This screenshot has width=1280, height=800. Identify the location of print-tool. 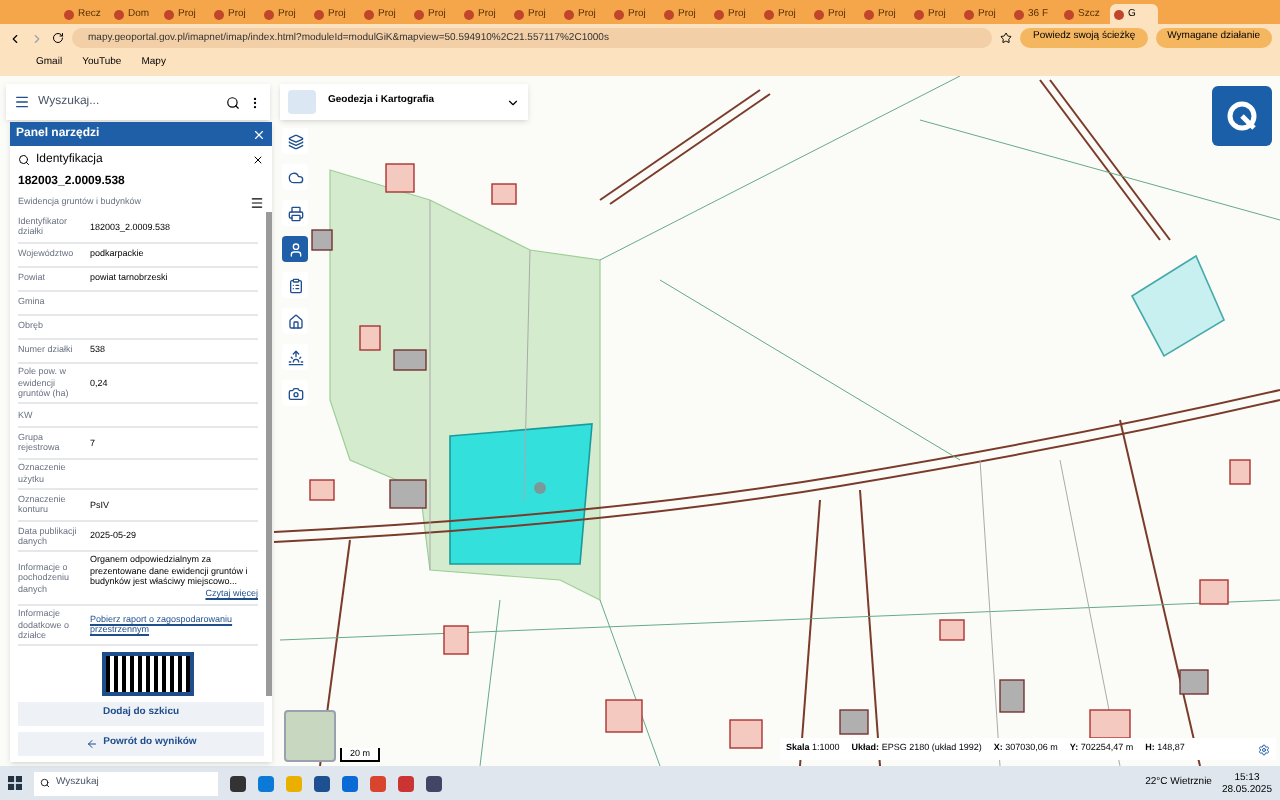
(295, 213).